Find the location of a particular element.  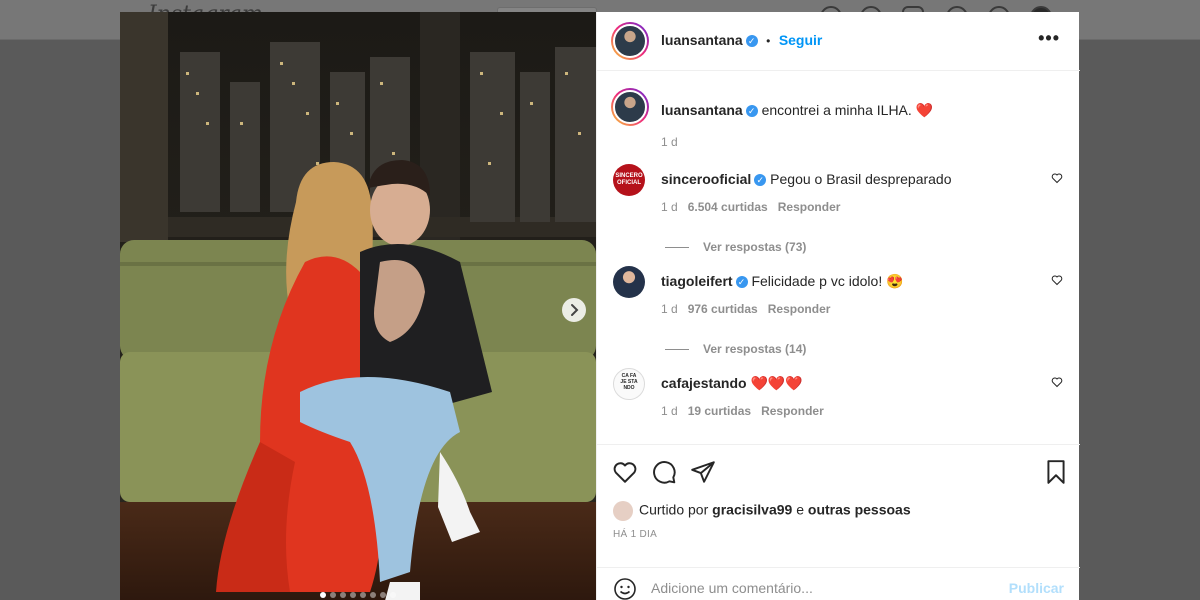

more-icon: ••• is located at coordinates (1049, 38).